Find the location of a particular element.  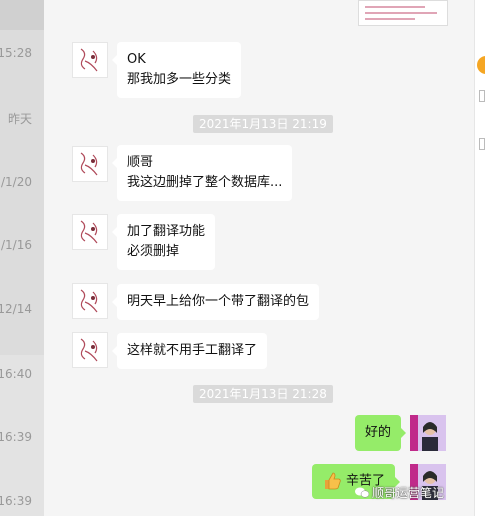

conversation-time: 12/14 is located at coordinates (16, 309).